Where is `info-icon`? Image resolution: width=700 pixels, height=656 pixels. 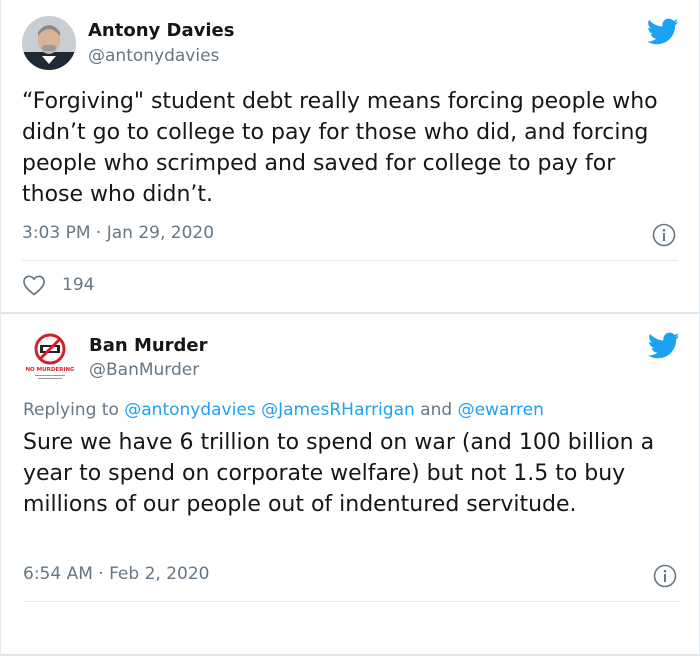 info-icon is located at coordinates (664, 235).